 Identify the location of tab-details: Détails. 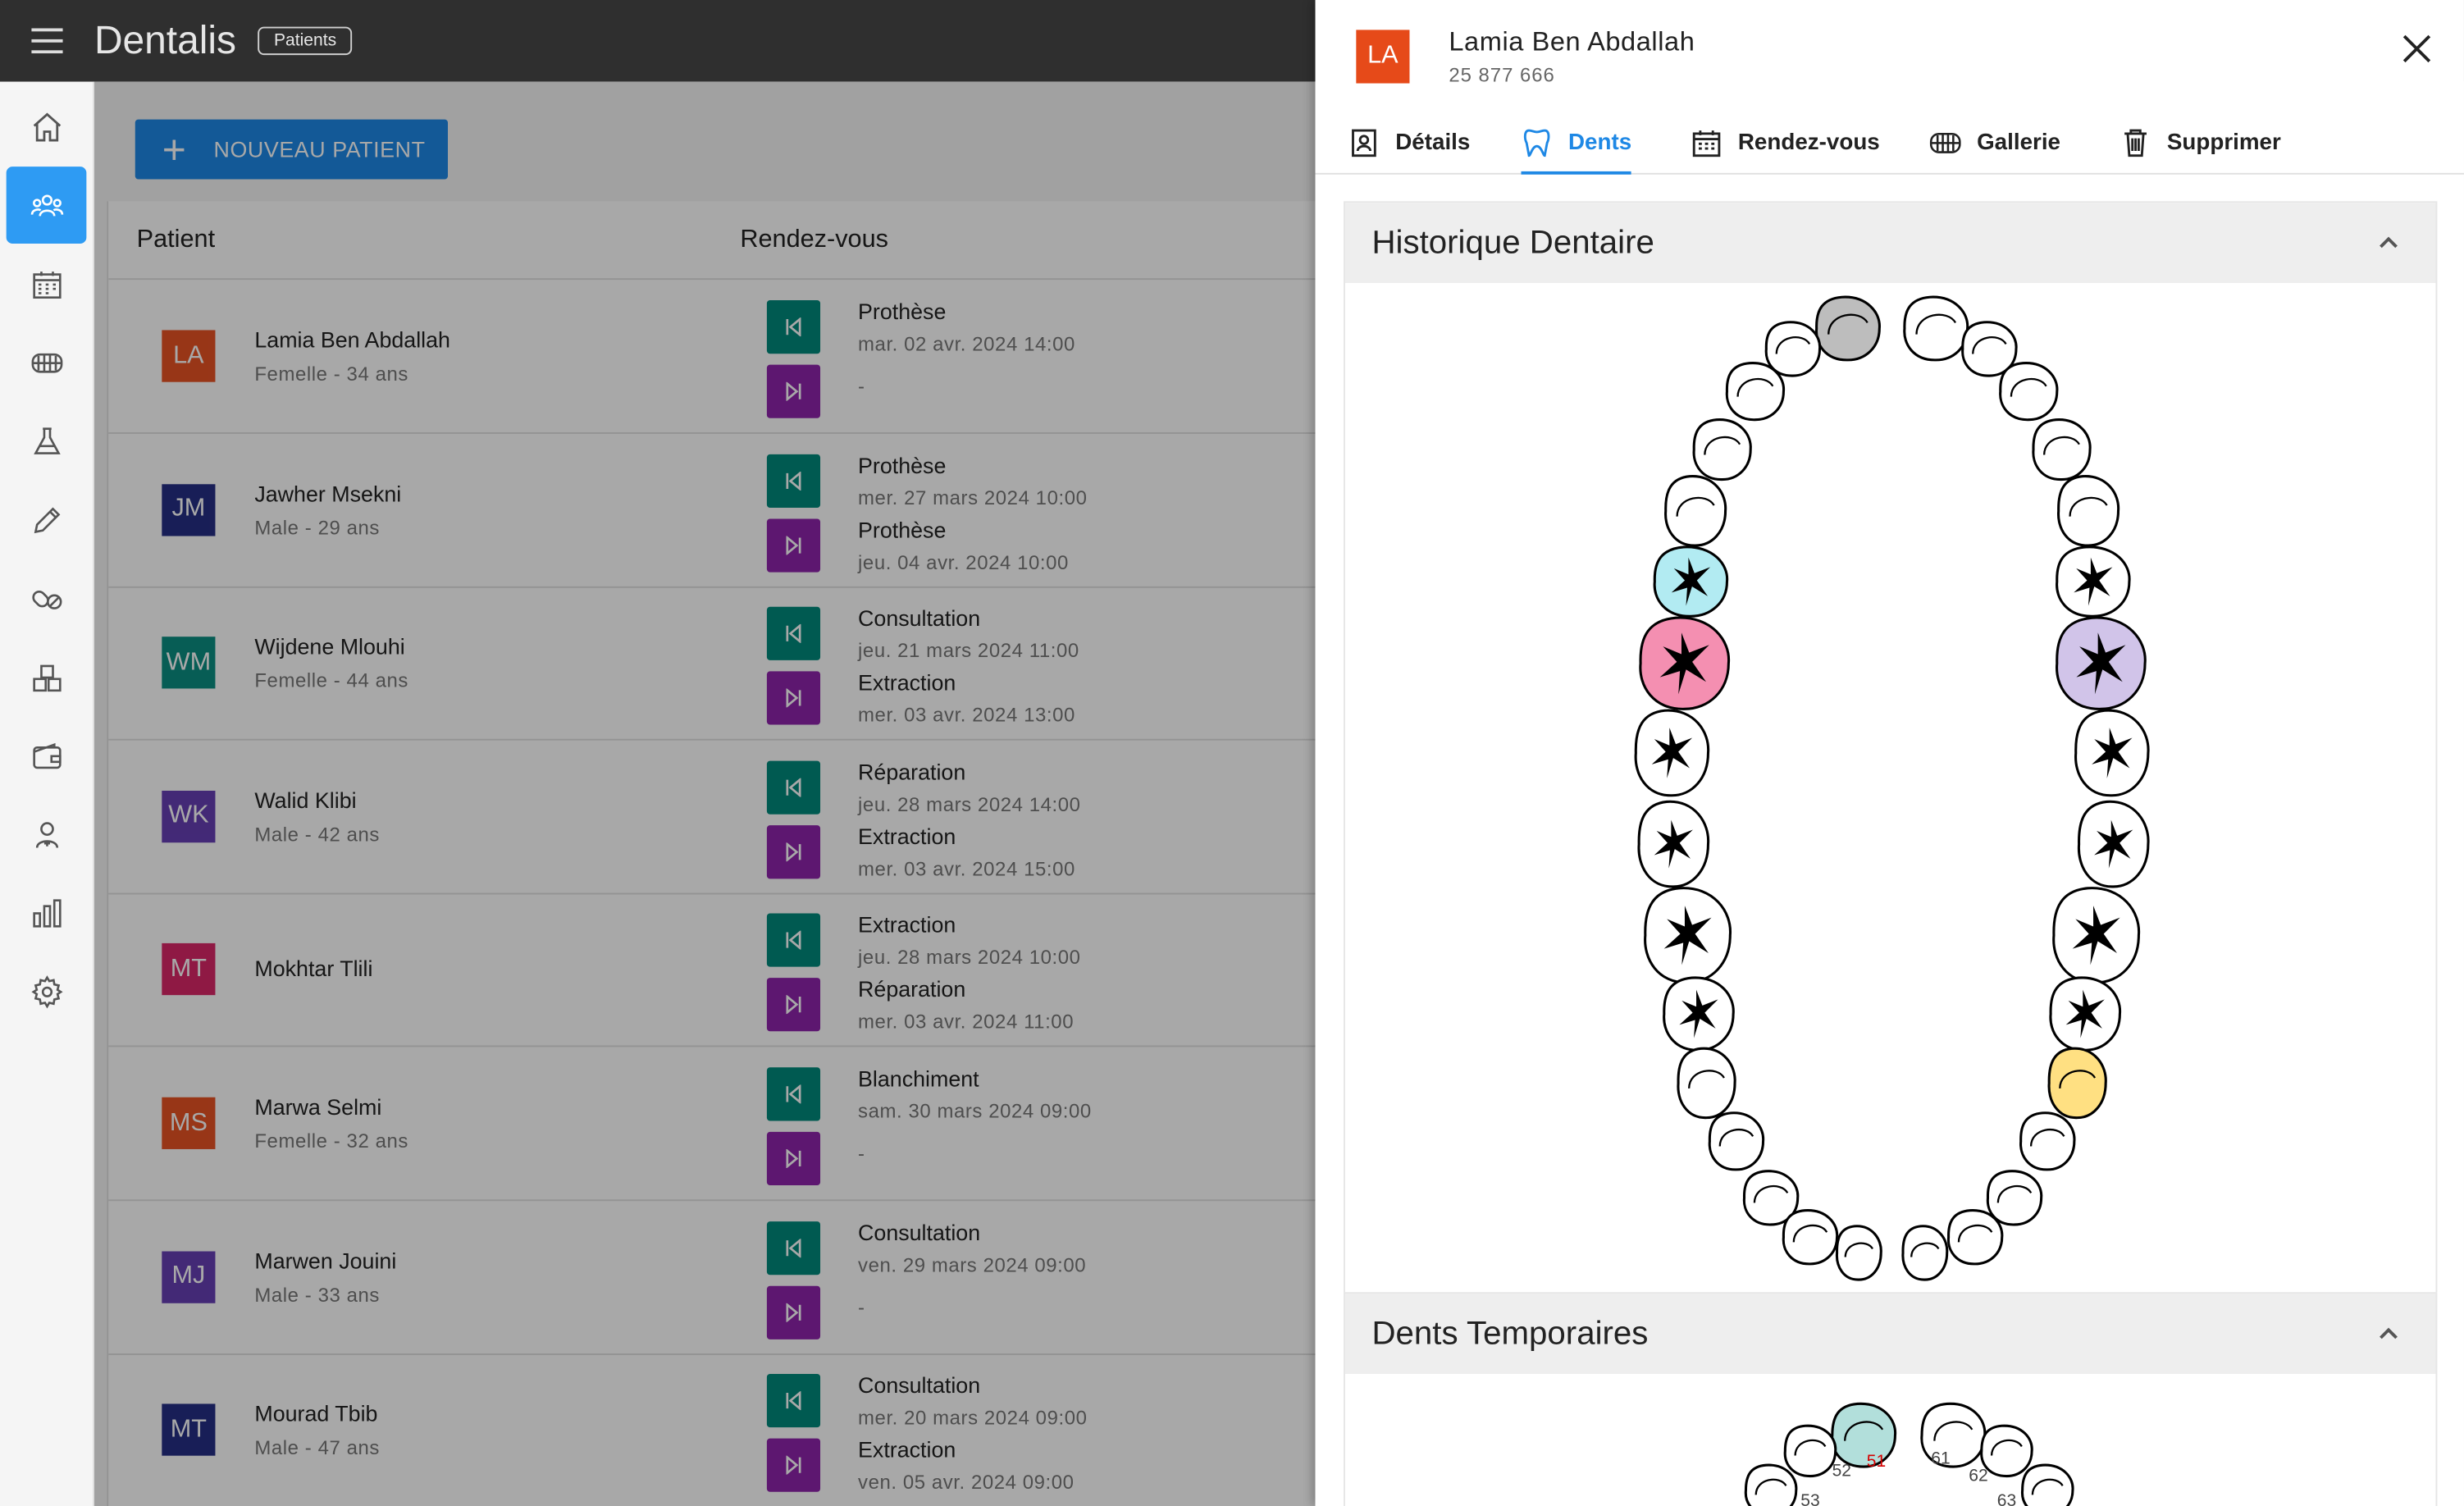
(1409, 142).